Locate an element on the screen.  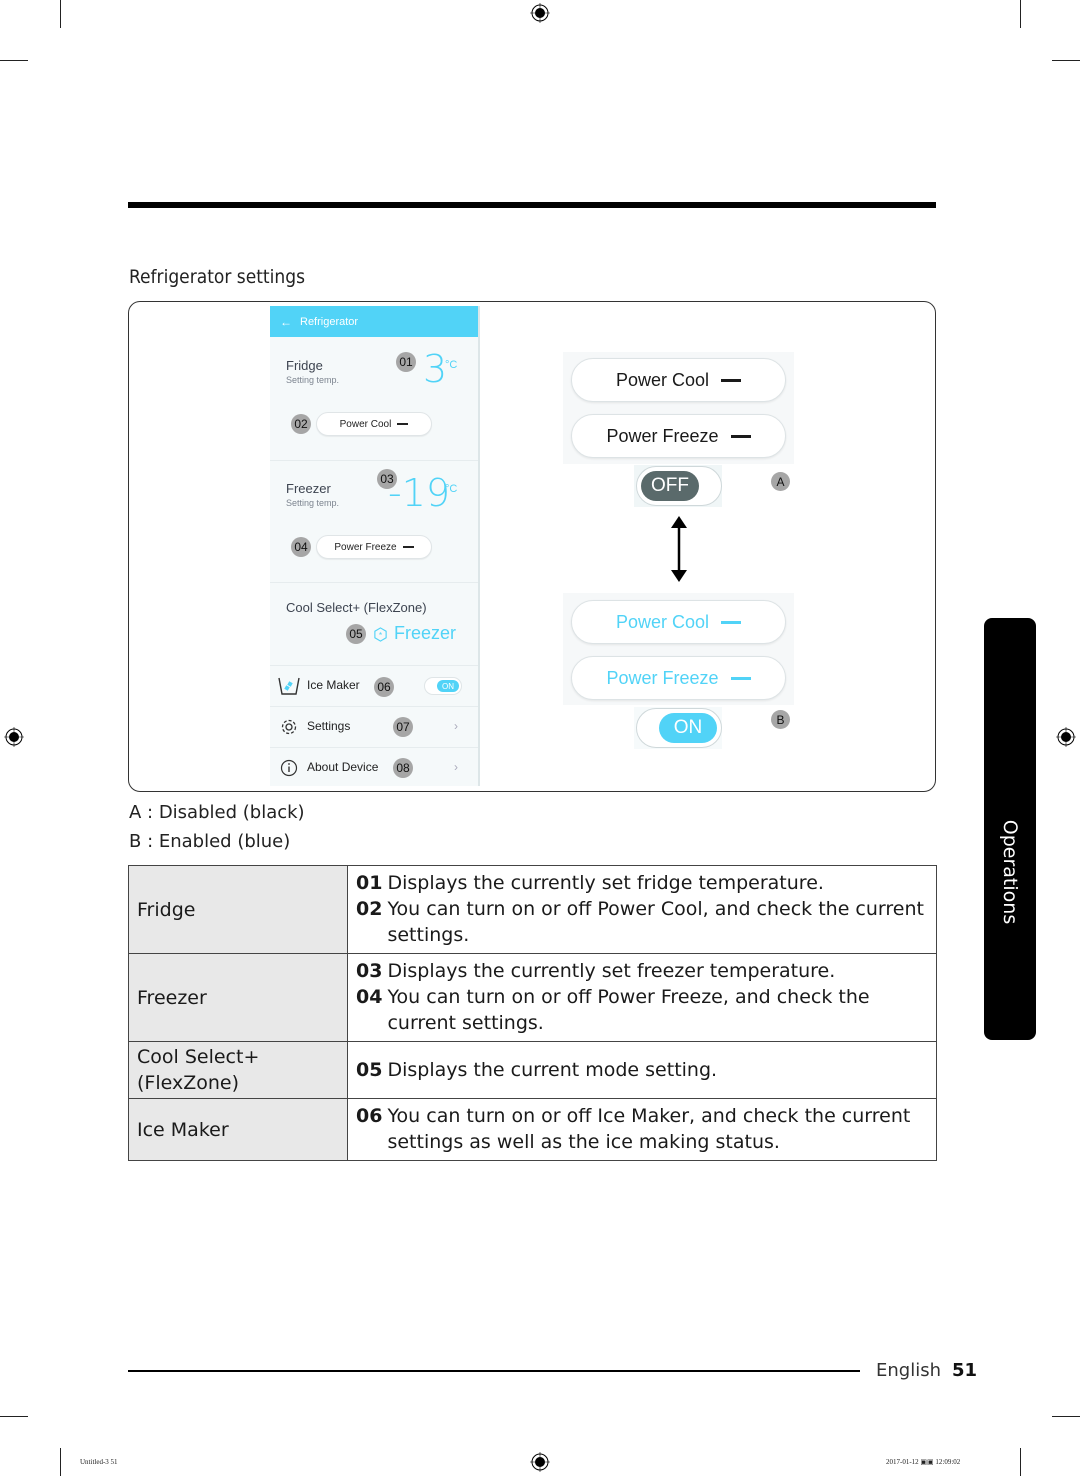
row-header: Cool Select+ (FlexZone) is located at coordinates (238, 1070).